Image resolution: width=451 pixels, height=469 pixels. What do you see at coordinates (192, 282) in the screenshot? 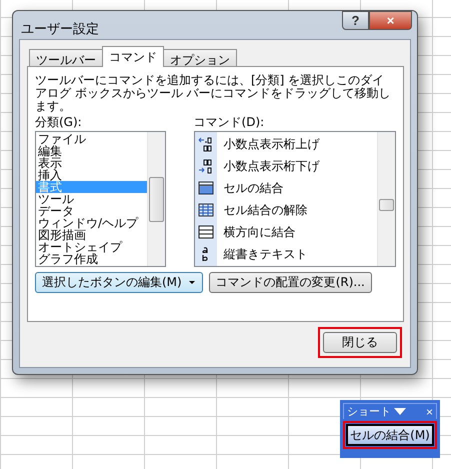
I see `caret-icon` at bounding box center [192, 282].